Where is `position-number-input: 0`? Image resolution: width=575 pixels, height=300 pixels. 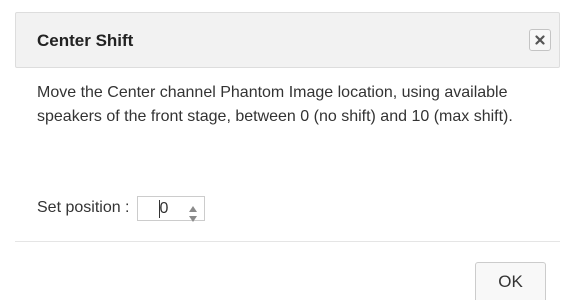 position-number-input: 0 is located at coordinates (170, 208).